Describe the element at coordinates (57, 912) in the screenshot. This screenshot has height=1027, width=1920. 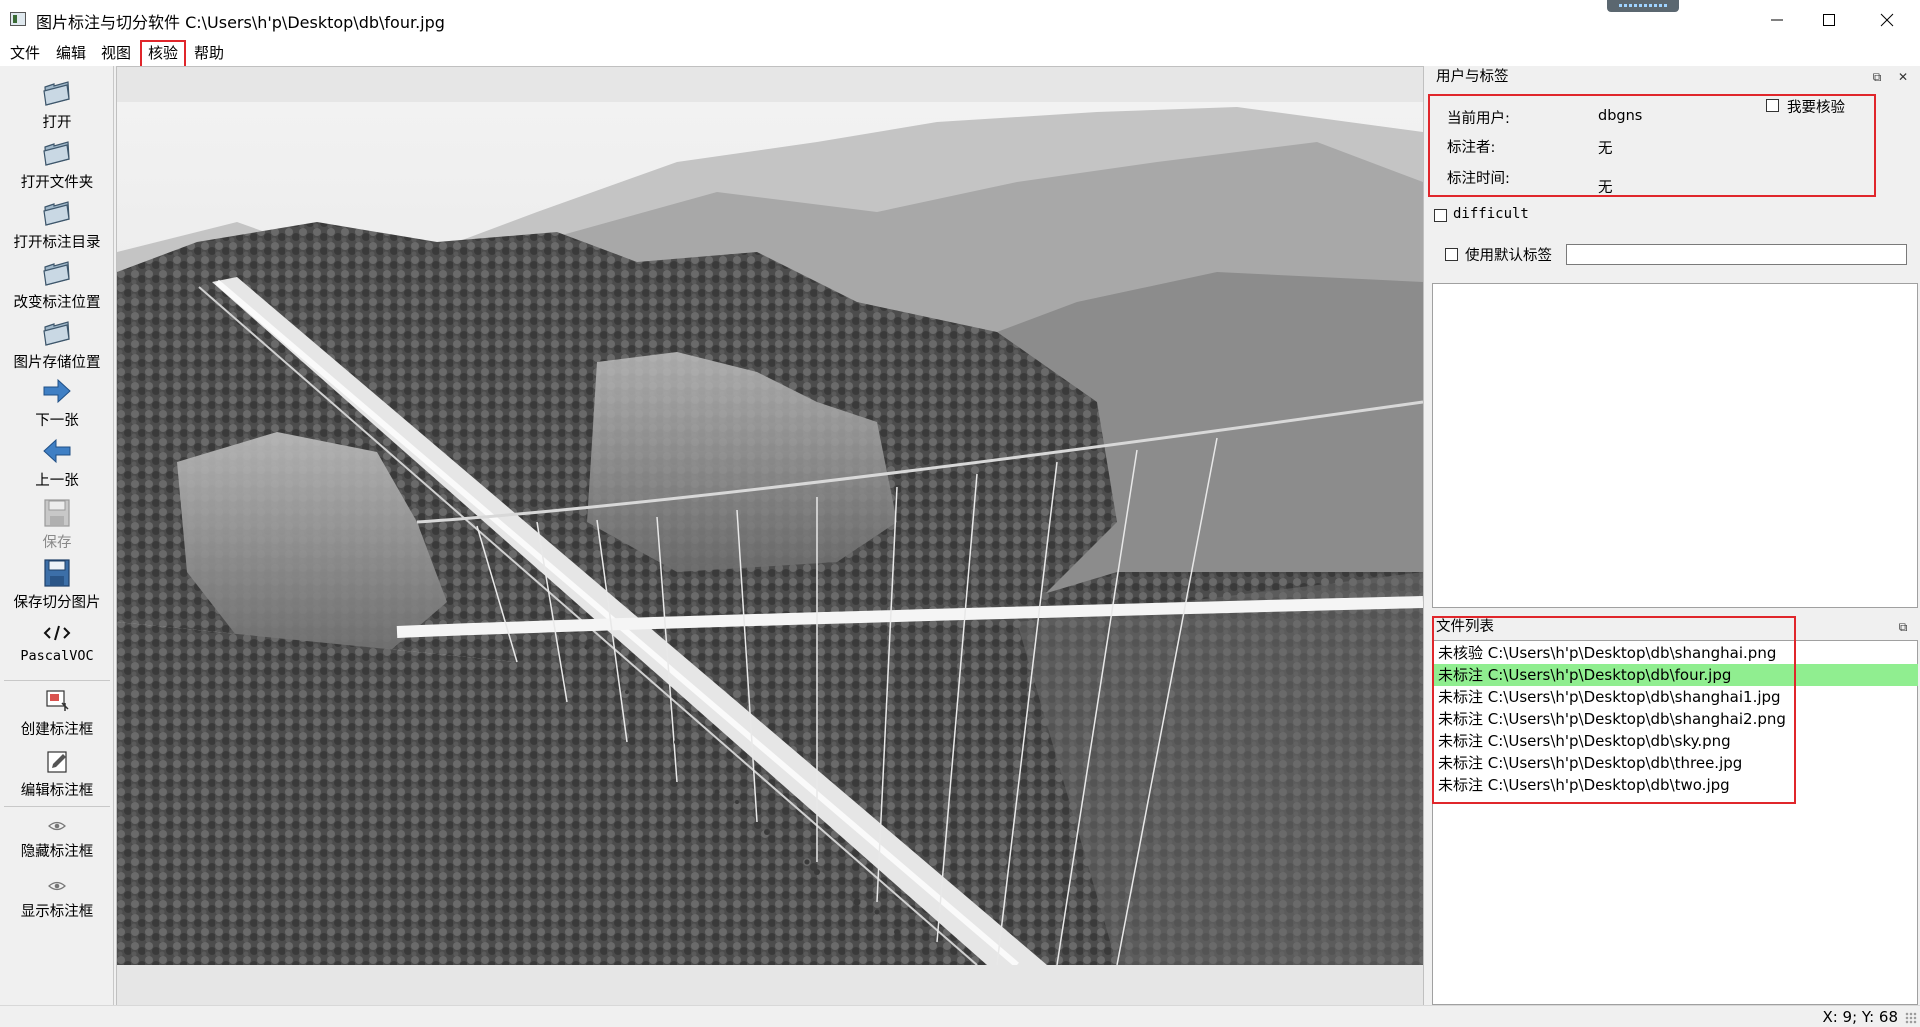
I see `tool-show-boxes-label: 显示标注框` at that location.